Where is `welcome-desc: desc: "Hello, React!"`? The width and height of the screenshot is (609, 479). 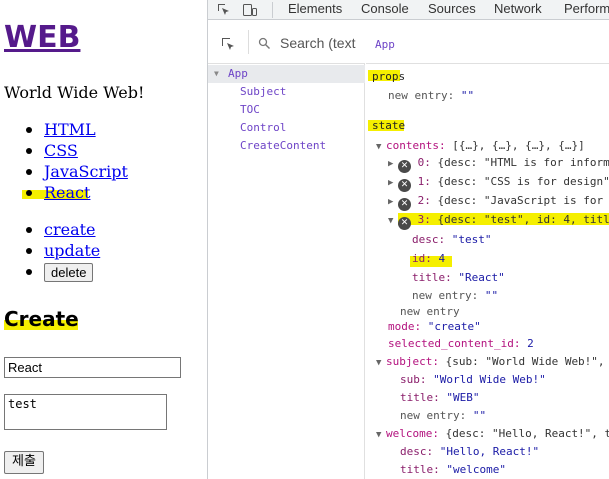 welcome-desc: desc: "Hello, React!" is located at coordinates (469, 452).